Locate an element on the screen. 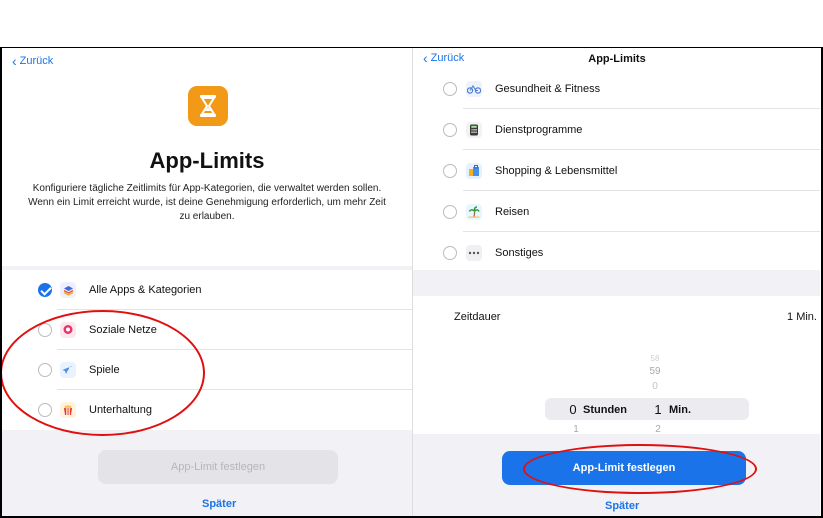 Image resolution: width=823 pixels, height=518 pixels. list-item-label: Sonstiges is located at coordinates (519, 252).